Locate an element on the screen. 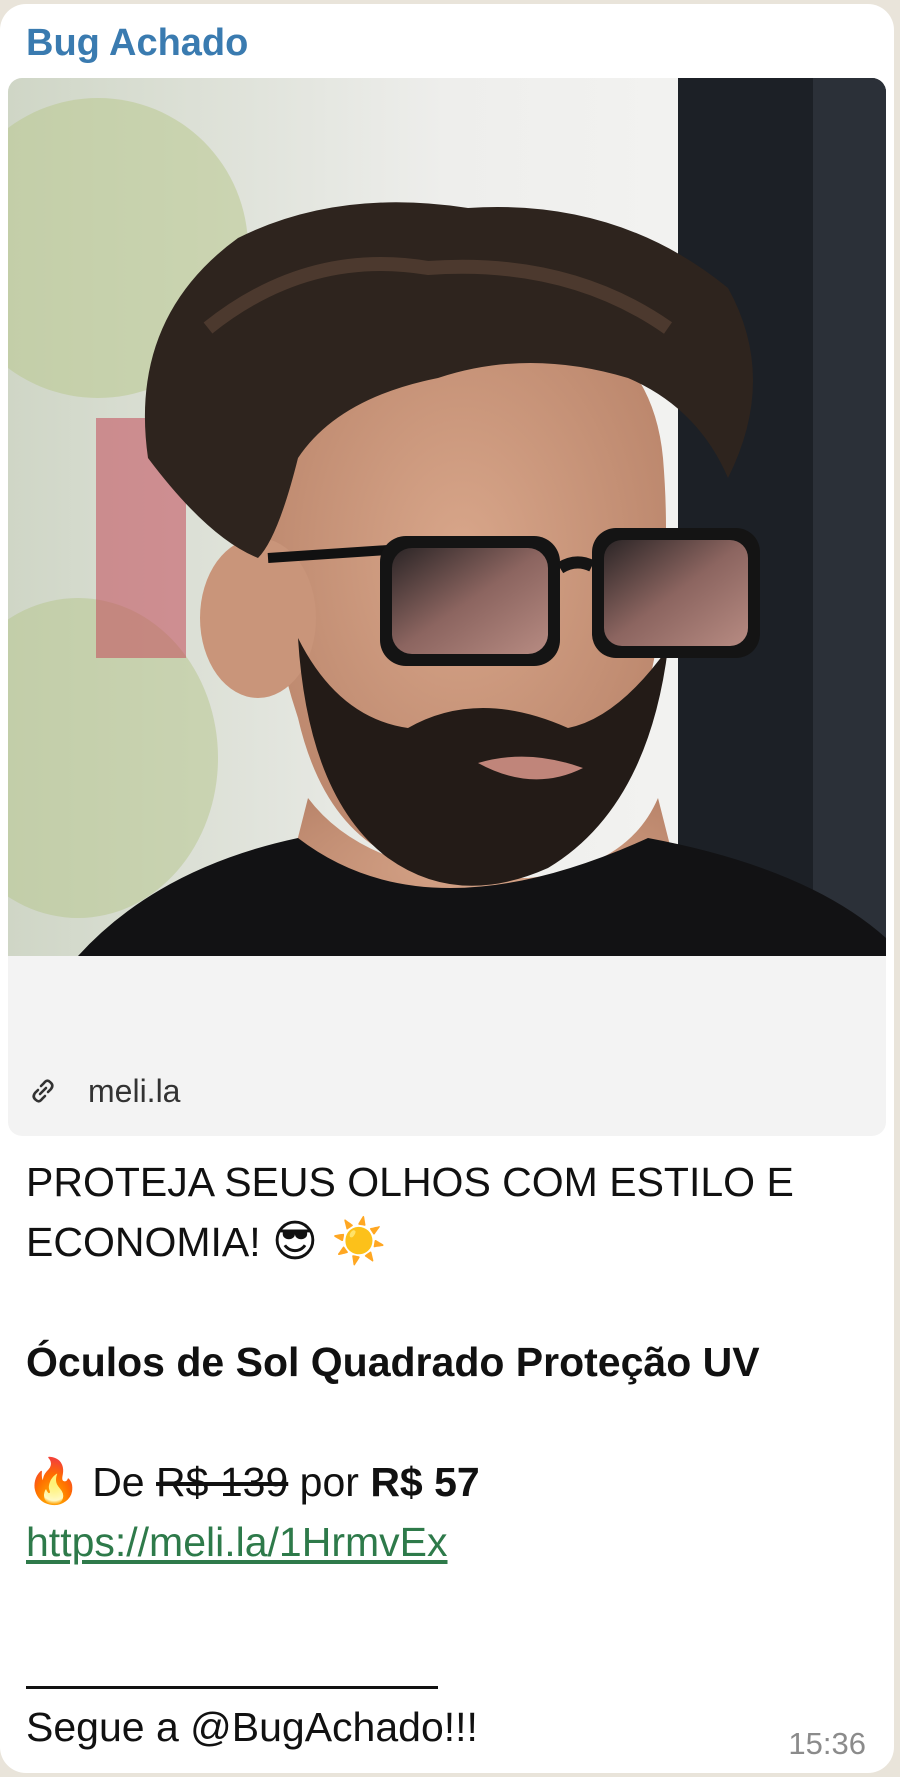 Image resolution: width=900 pixels, height=1777 pixels. sender-name: Bug Achado is located at coordinates (137, 43).